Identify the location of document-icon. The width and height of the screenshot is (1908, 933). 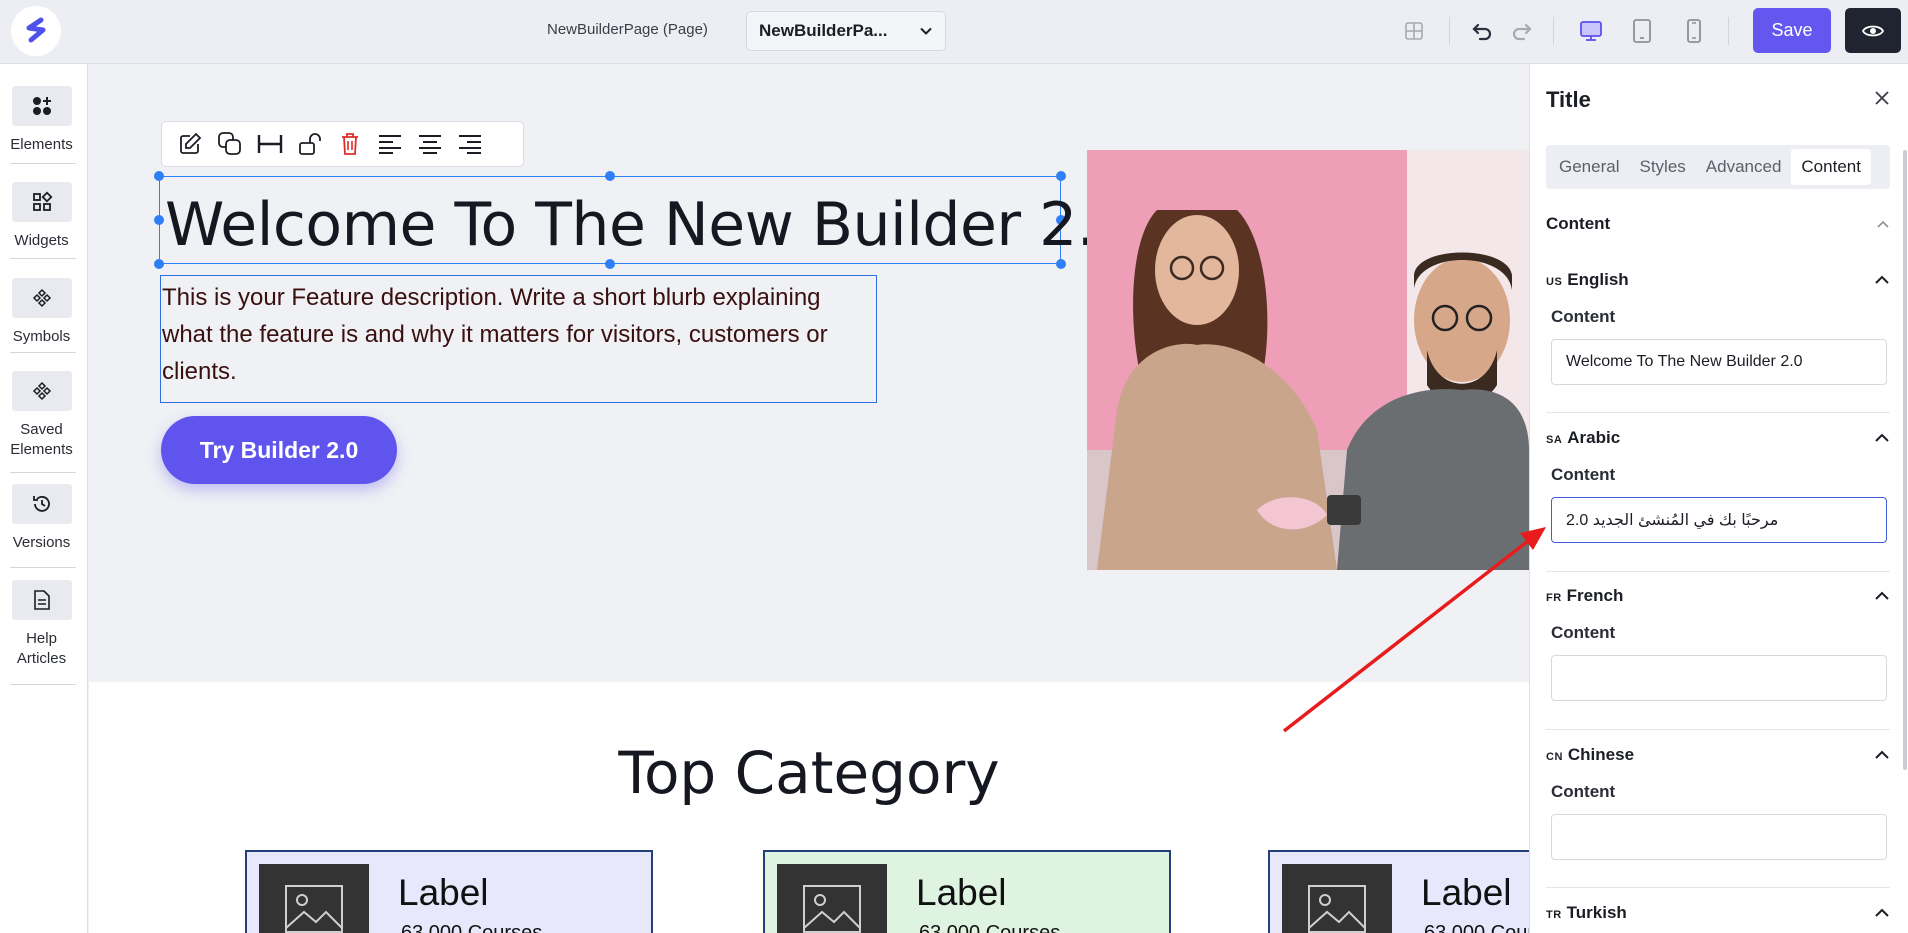
(41, 600).